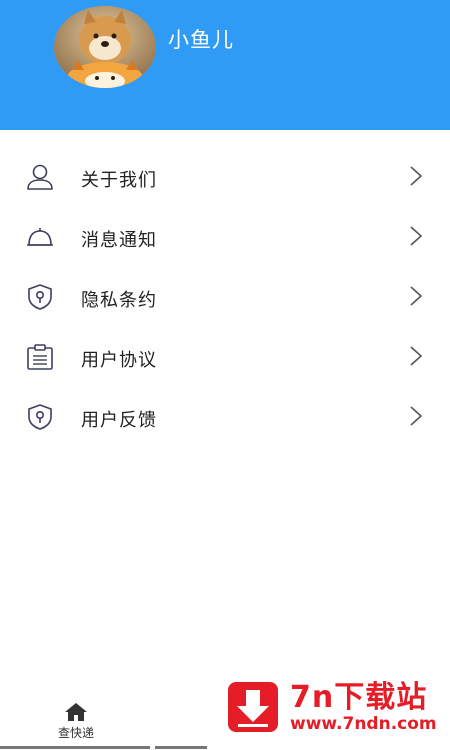  I want to click on watermark-title: 7n下载站, so click(359, 697).